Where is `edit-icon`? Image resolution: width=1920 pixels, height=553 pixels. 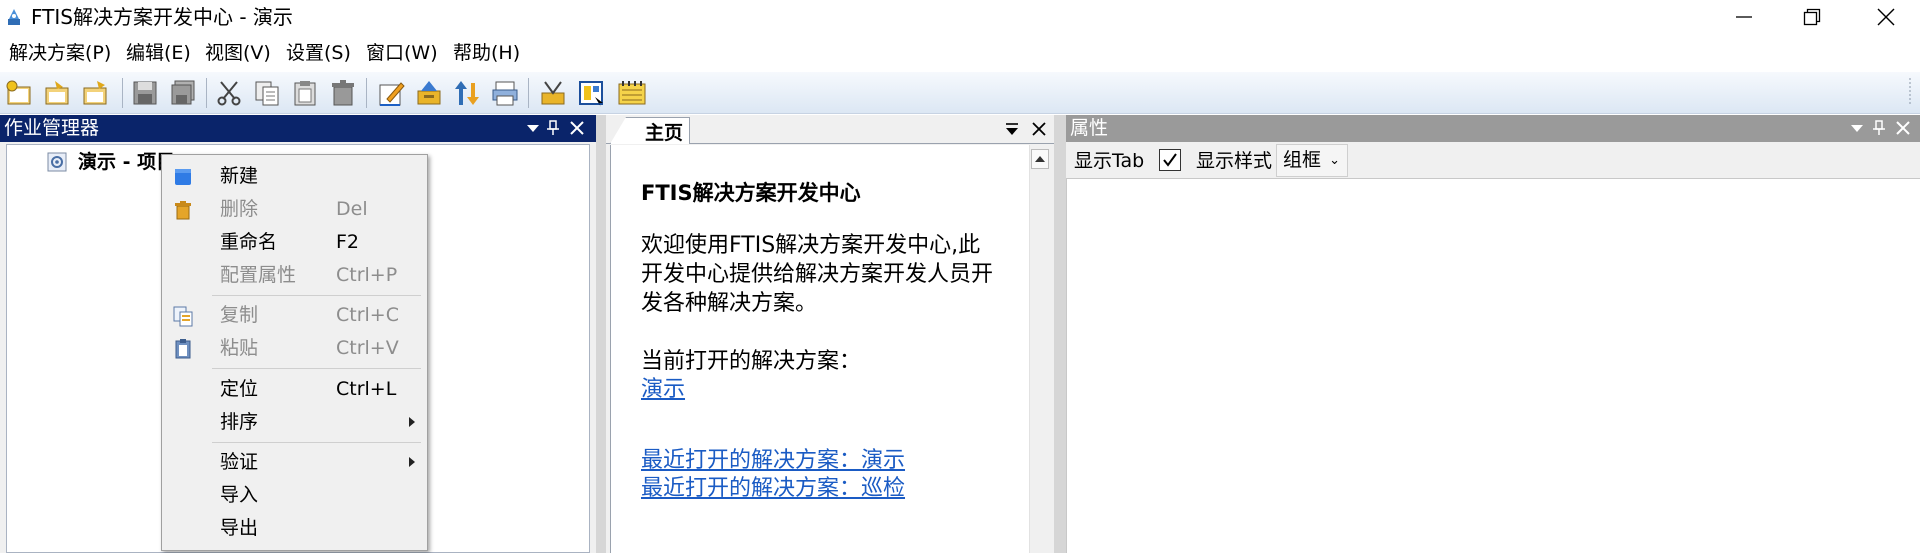
edit-icon is located at coordinates (392, 94).